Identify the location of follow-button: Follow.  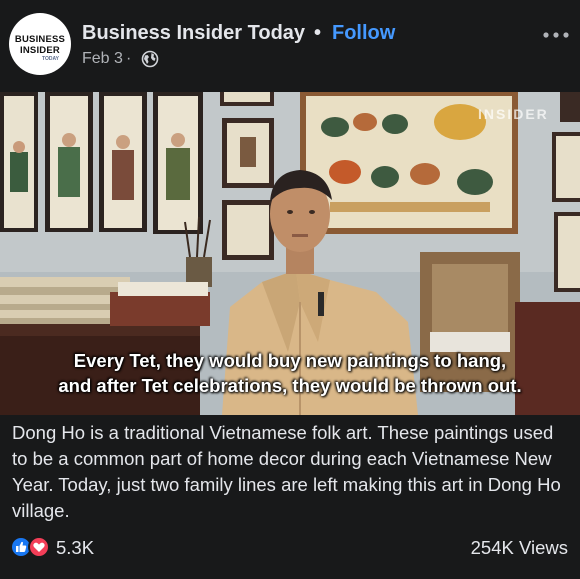
(363, 33).